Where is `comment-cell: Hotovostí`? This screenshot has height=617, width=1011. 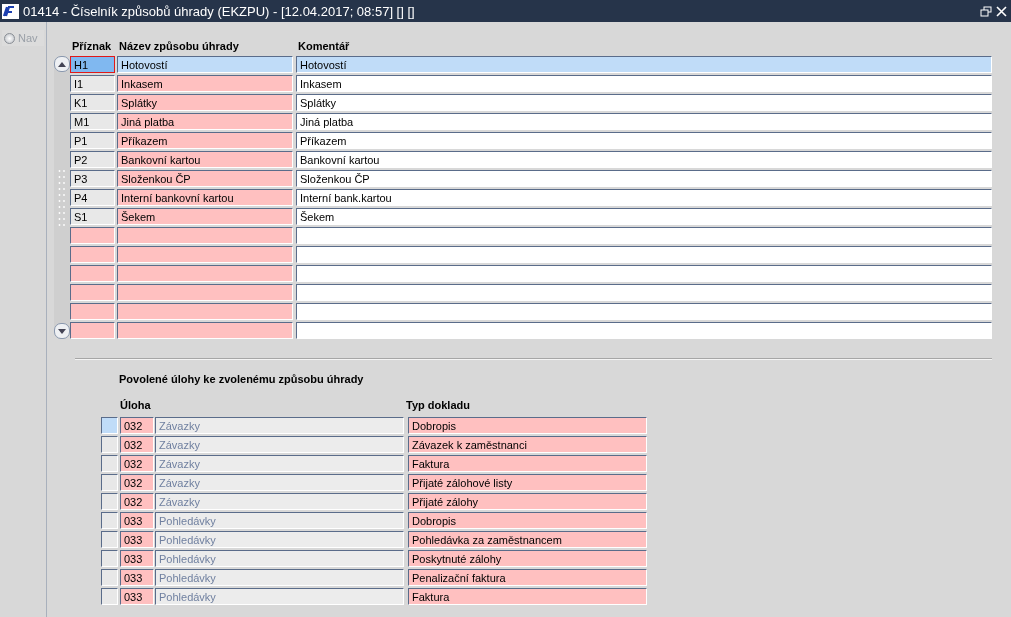
comment-cell: Hotovostí is located at coordinates (644, 64).